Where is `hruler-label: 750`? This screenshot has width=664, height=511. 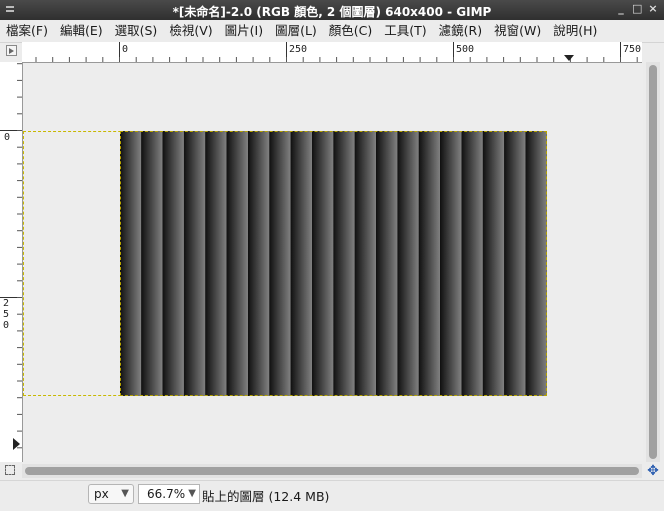 hruler-label: 750 is located at coordinates (632, 49).